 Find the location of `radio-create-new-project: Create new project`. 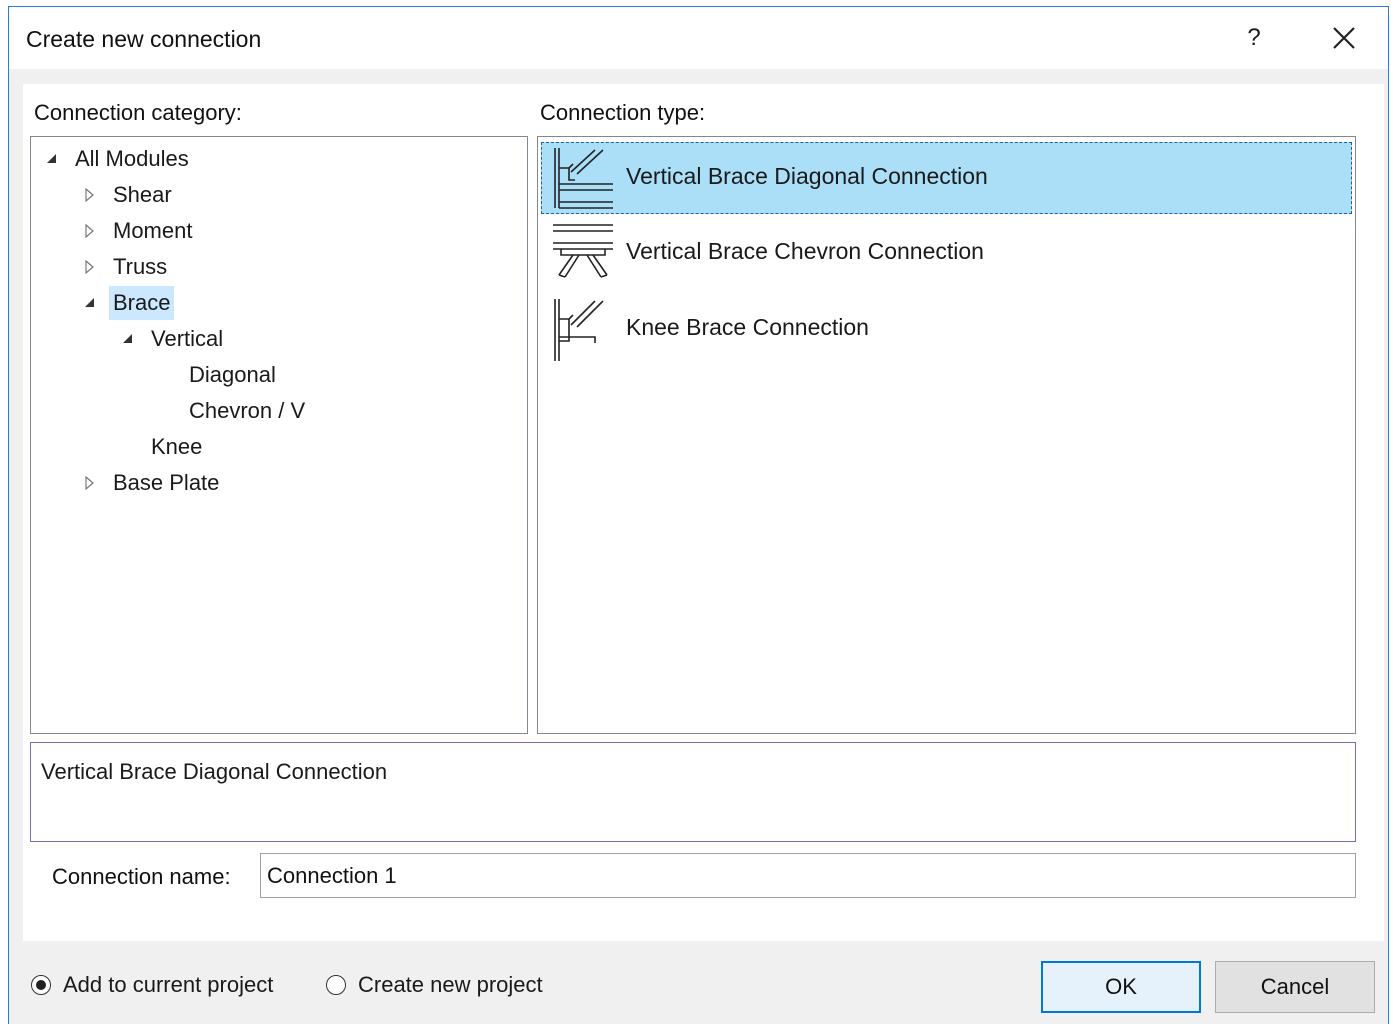

radio-create-new-project: Create new project is located at coordinates (434, 985).